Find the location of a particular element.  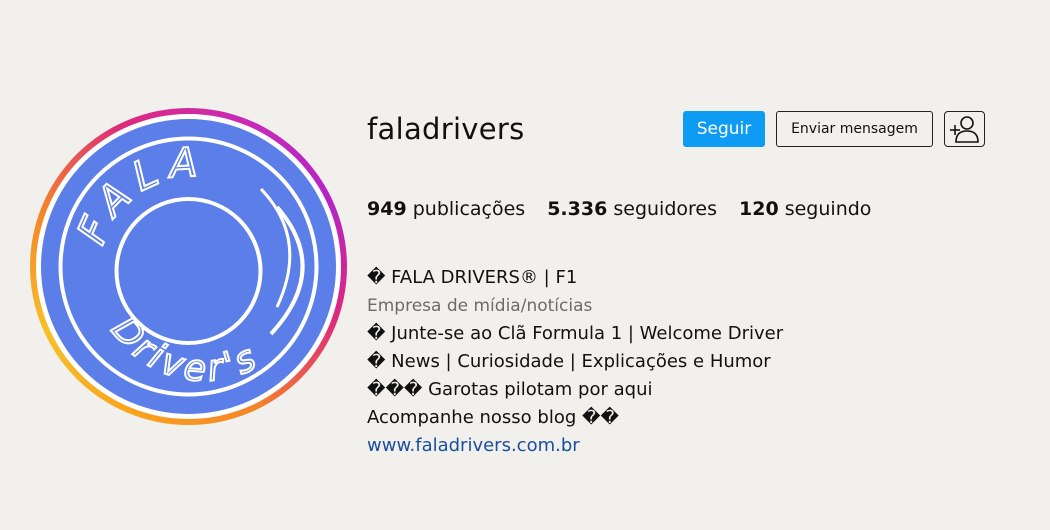

bio-line: ��� Garotas pilotam por aqui is located at coordinates (510, 389).